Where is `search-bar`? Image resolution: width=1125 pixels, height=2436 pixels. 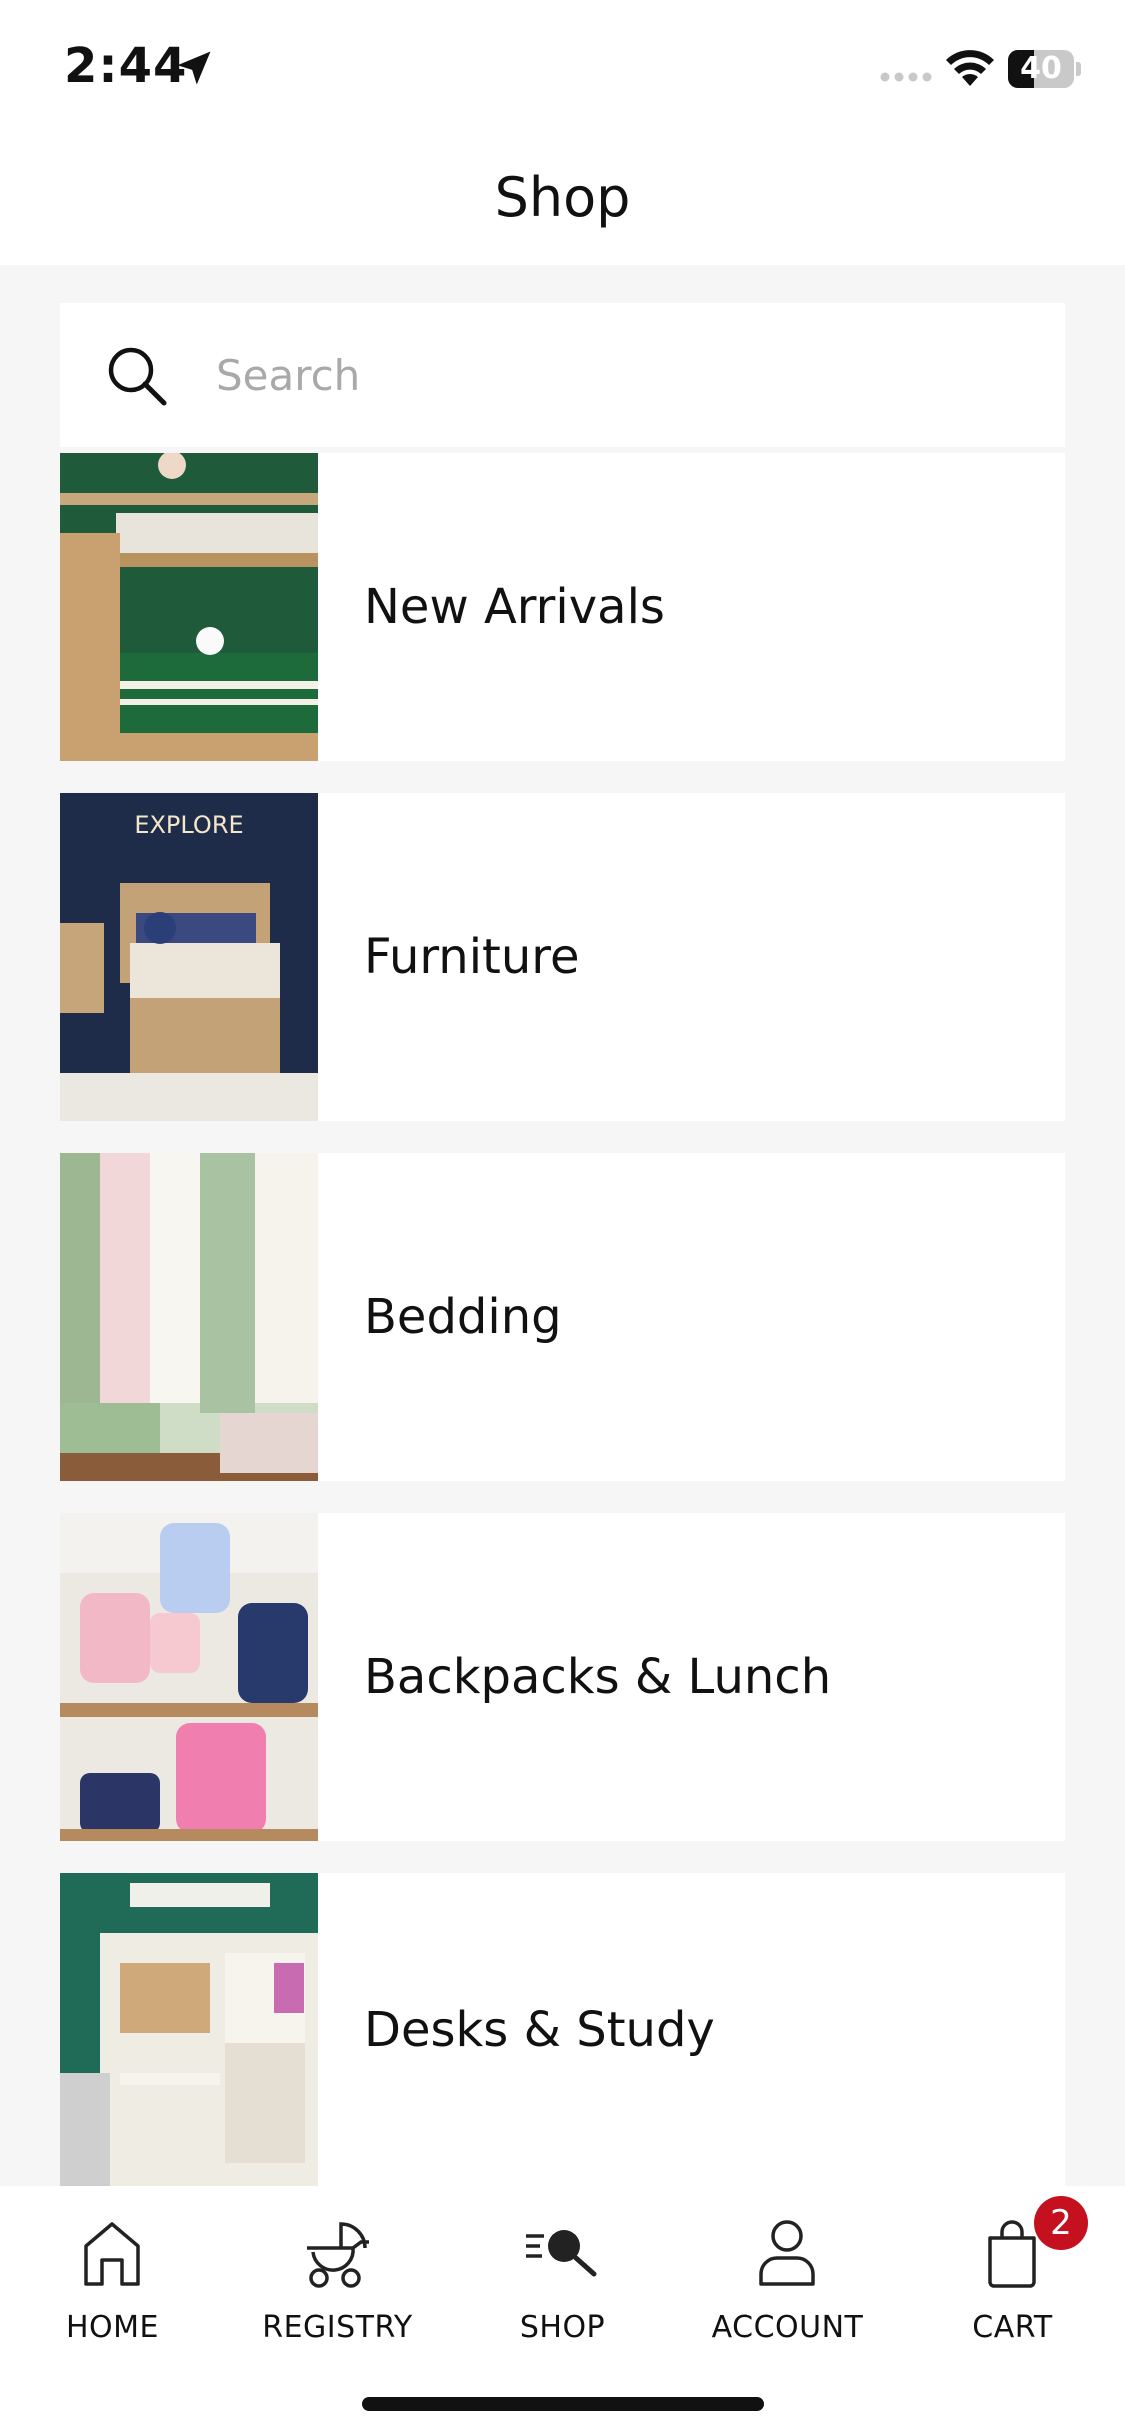 search-bar is located at coordinates (562, 375).